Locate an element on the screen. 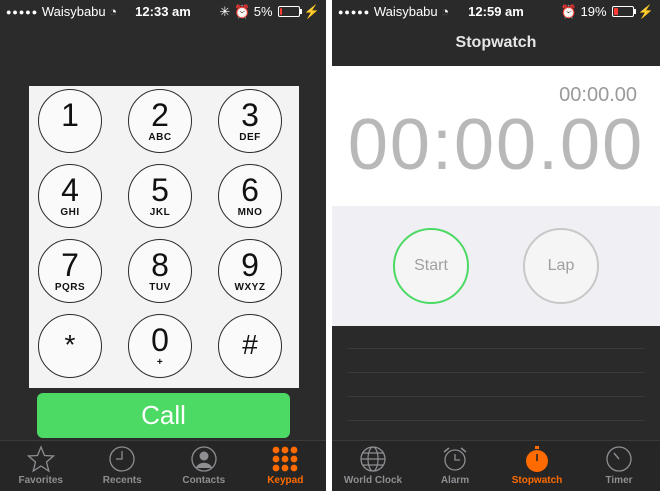 This screenshot has width=660, height=491. key-letters: DEF is located at coordinates (250, 137).